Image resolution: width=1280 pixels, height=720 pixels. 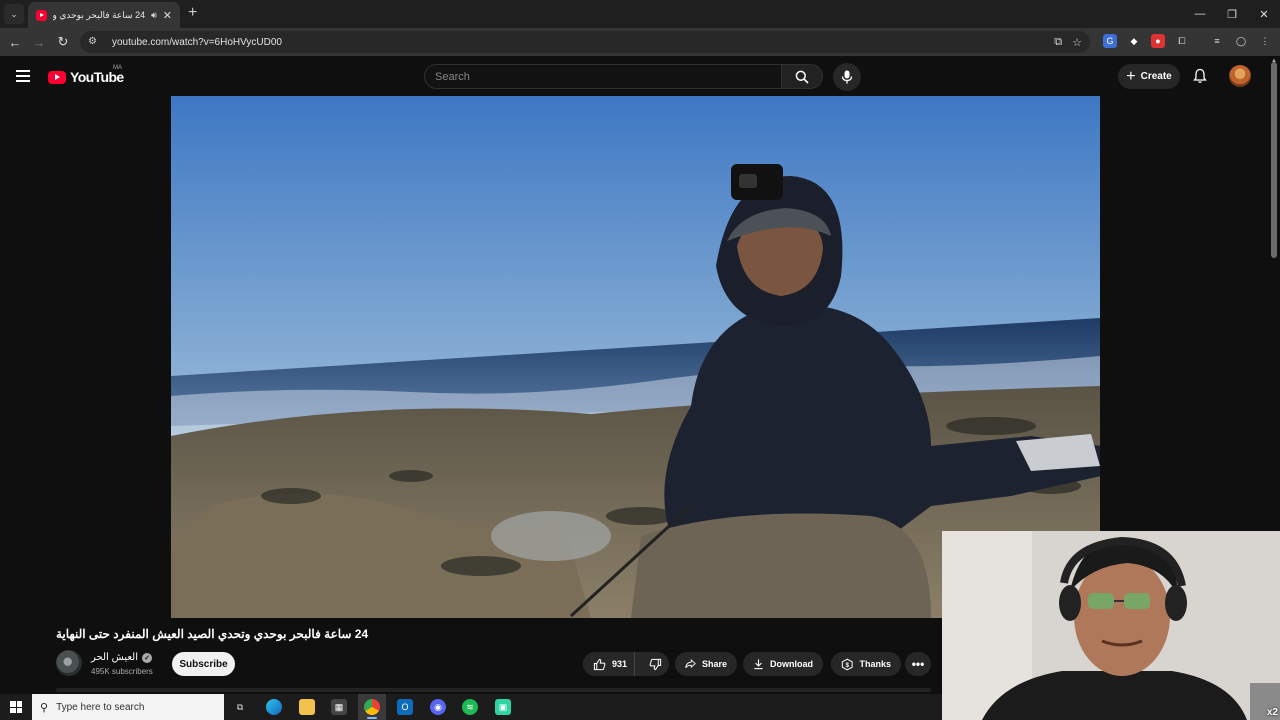 What do you see at coordinates (405, 707) in the screenshot?
I see `outlook-icon: O` at bounding box center [405, 707].